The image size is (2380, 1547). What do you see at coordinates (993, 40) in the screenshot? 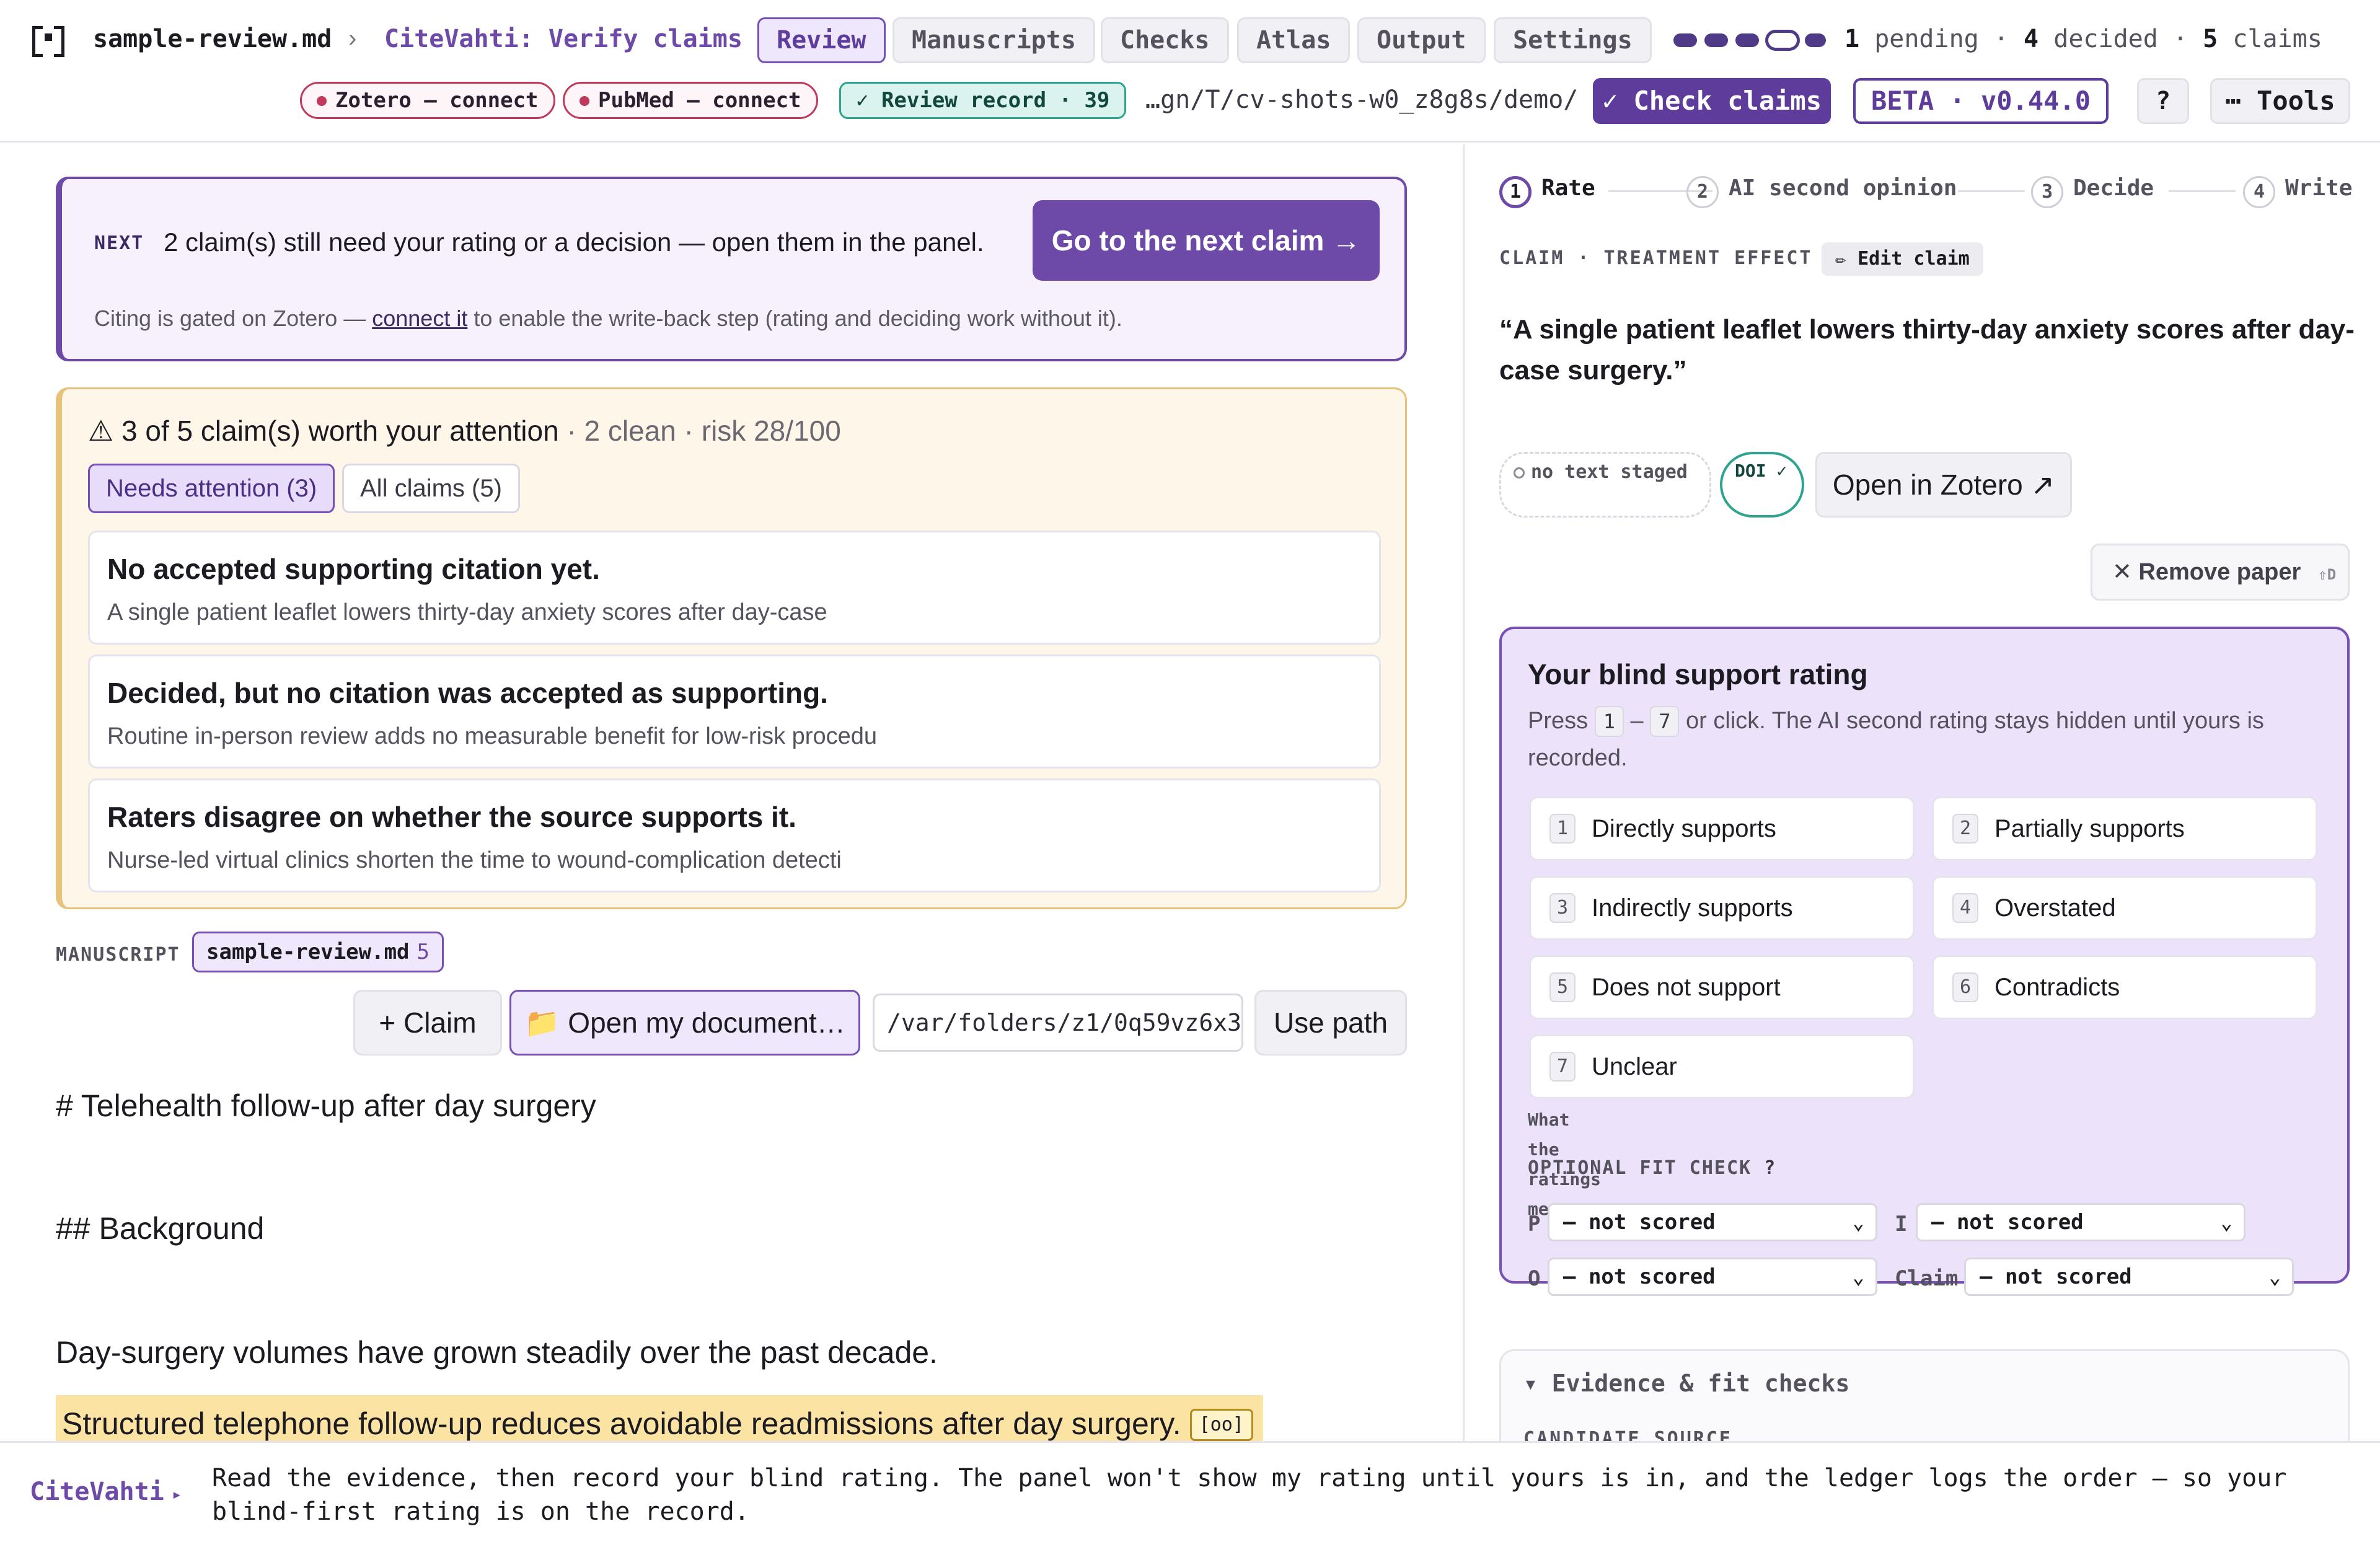
I see `tab-manuscripts: Manuscripts` at bounding box center [993, 40].